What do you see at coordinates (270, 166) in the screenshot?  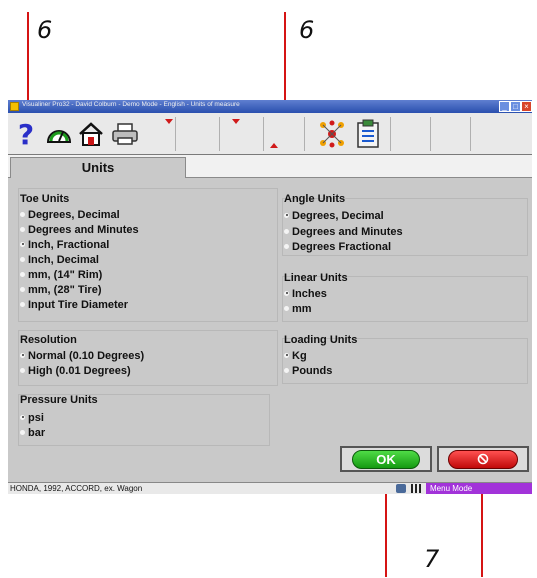 I see `tab-strip: Units` at bounding box center [270, 166].